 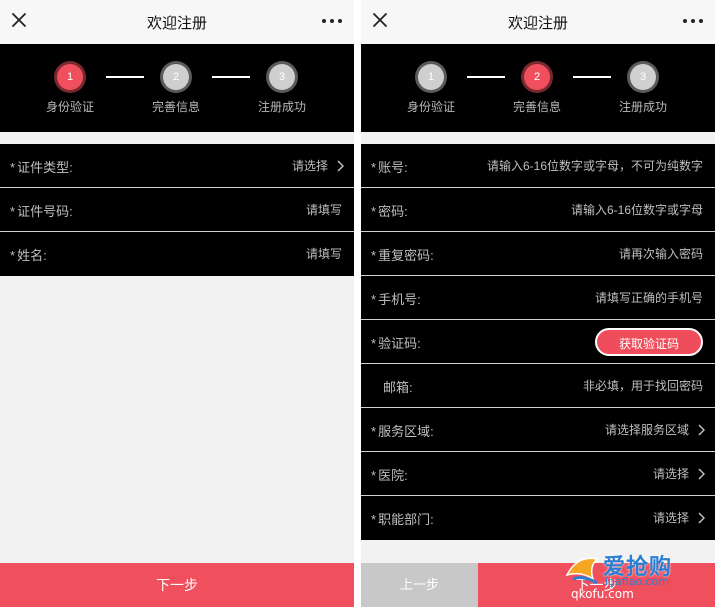 I want to click on verification-code-label: * 验证码:, so click(x=396, y=342).